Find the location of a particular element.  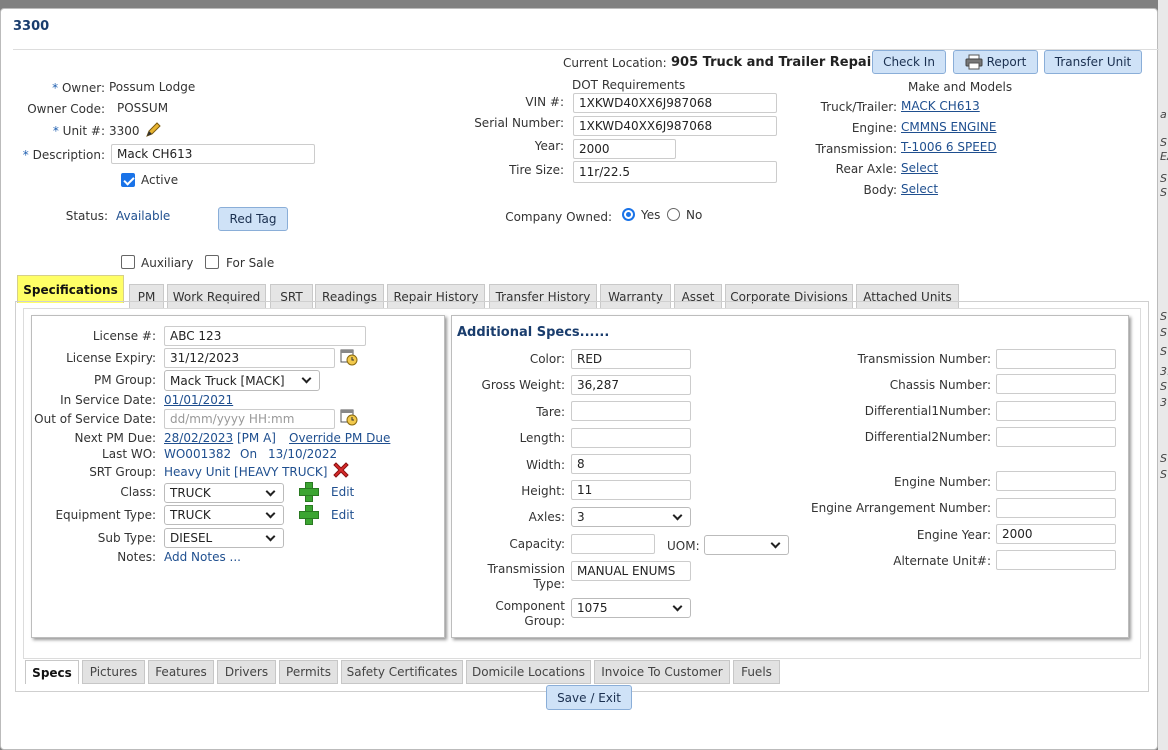

current-location-value: 905 Truck and Trailer Repair is located at coordinates (774, 62).